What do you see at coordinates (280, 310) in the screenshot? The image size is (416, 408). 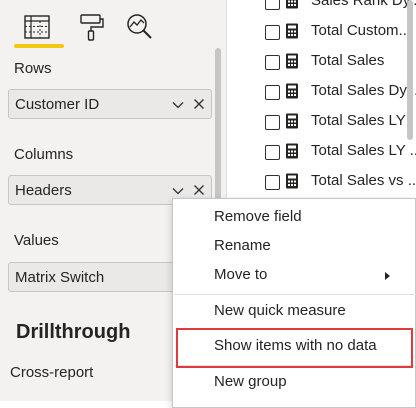 I see `menu-item-label: New quick measure` at bounding box center [280, 310].